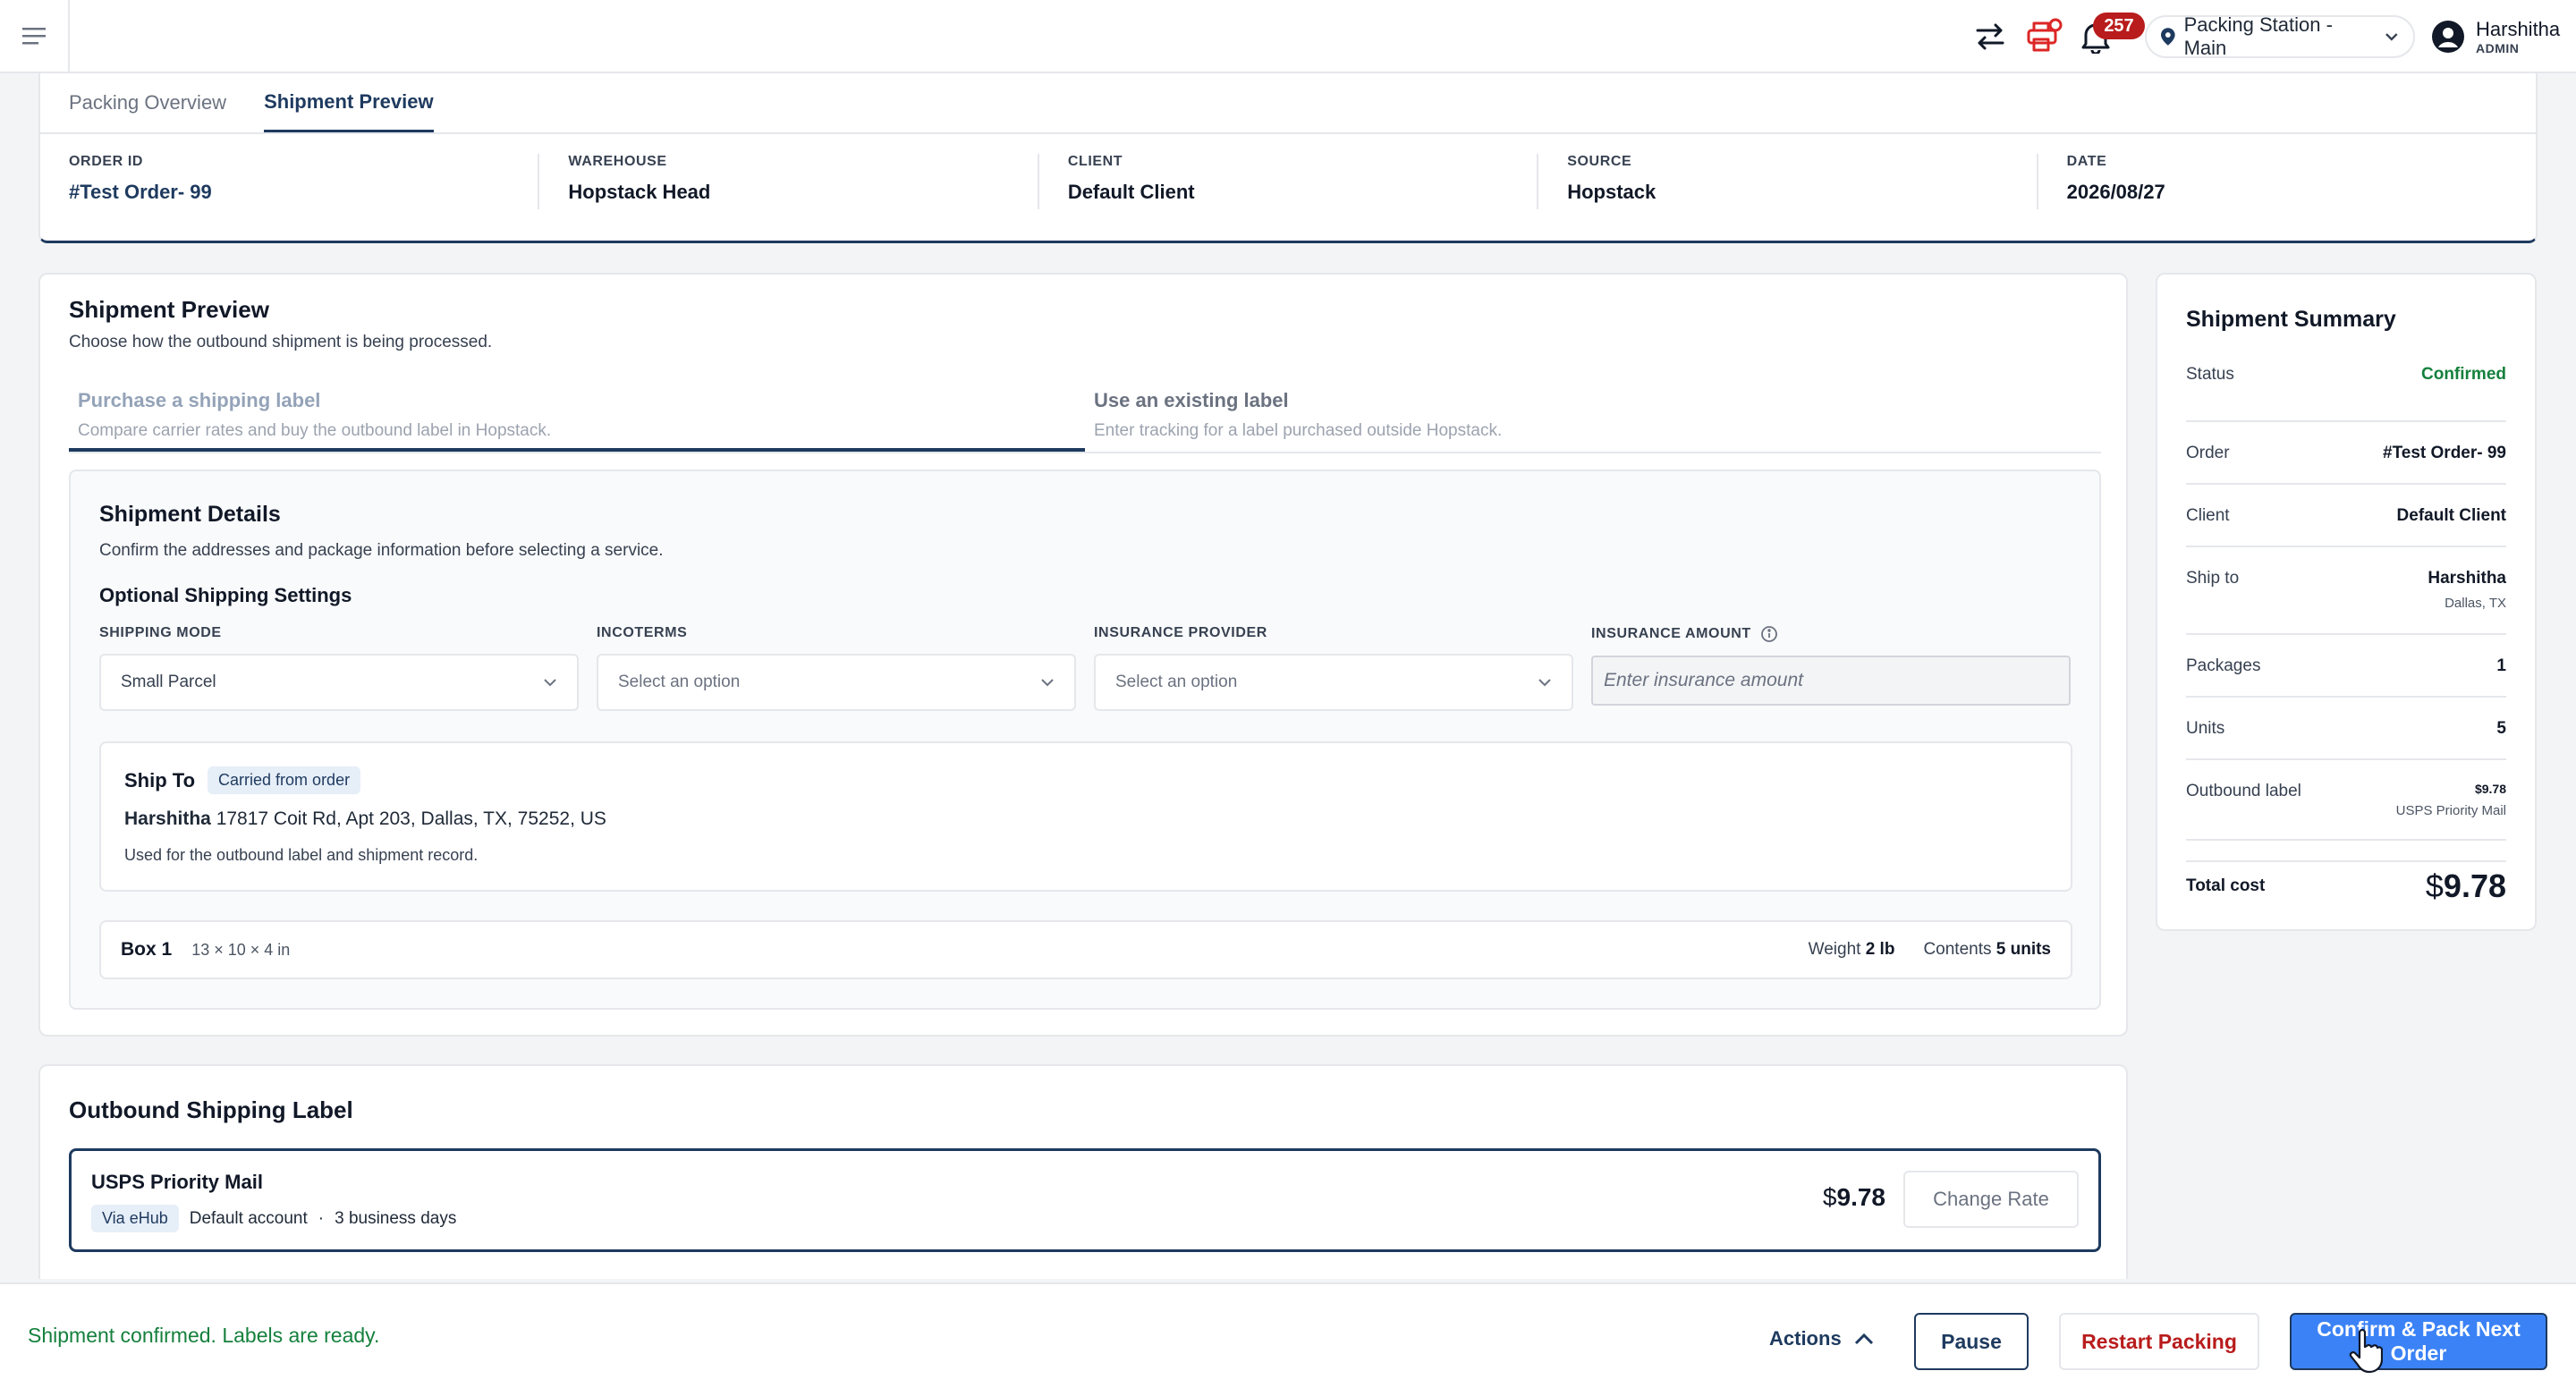 The image size is (2576, 1388). What do you see at coordinates (251, 103) in the screenshot?
I see `page-tabs: Packing Overview Shipment Preview` at bounding box center [251, 103].